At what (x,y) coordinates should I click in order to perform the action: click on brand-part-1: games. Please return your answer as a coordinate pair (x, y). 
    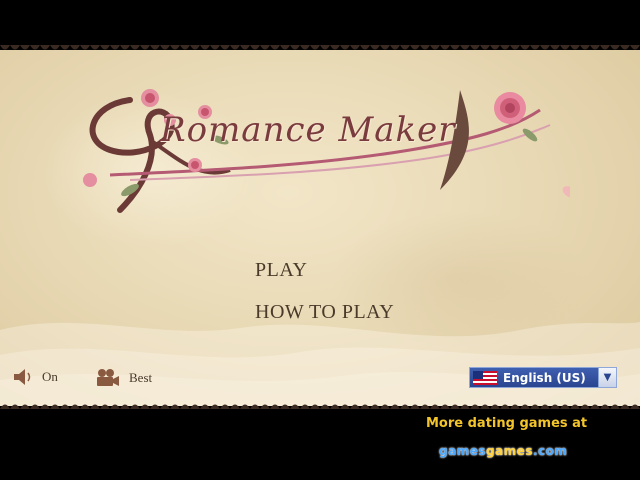
    Looking at the image, I should click on (462, 451).